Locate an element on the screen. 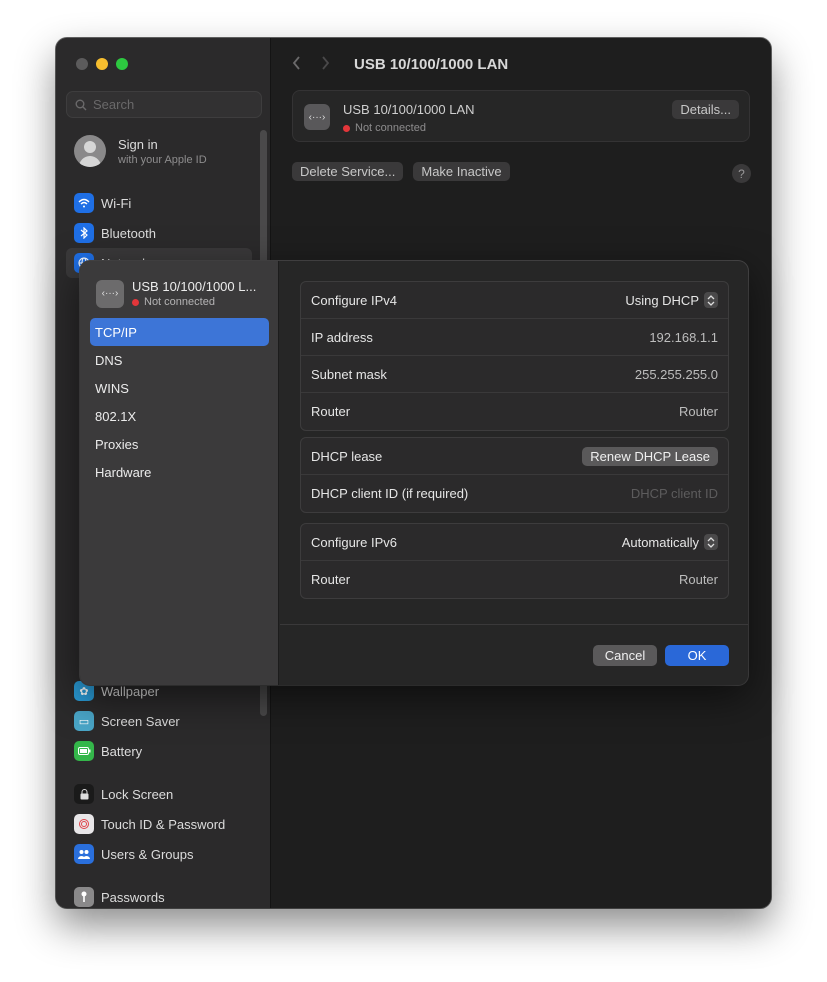 The width and height of the screenshot is (827, 982). configure-ipv4-popup: Using DHCP is located at coordinates (671, 300).